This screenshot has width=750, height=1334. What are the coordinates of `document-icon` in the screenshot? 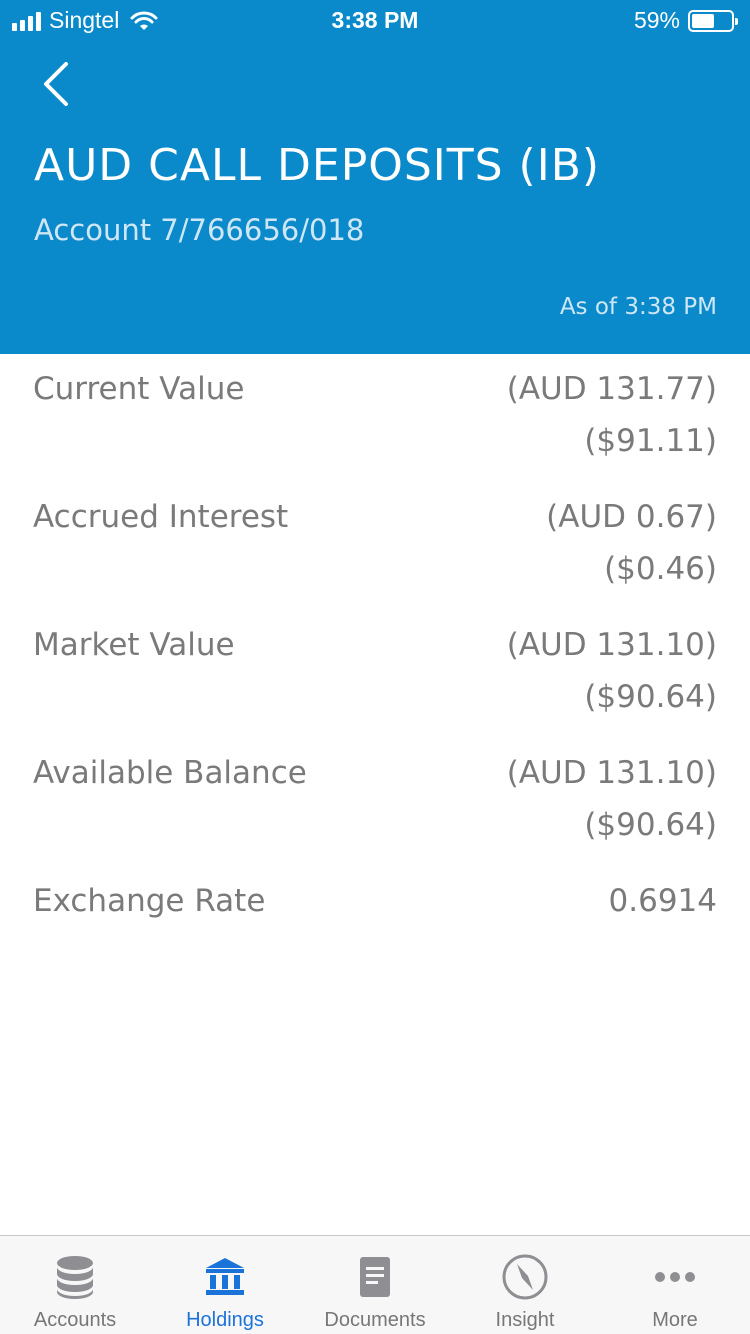 It's located at (375, 1277).